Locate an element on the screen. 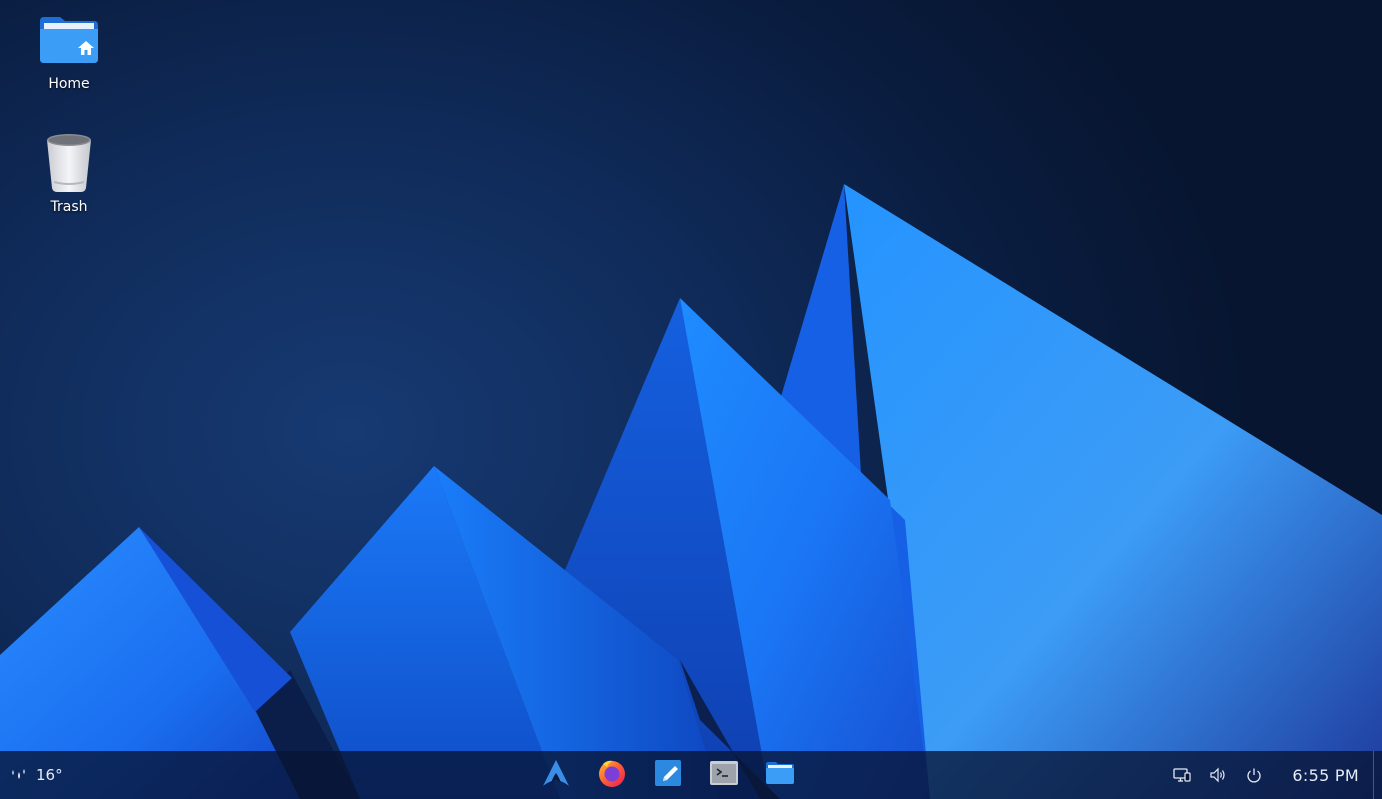 Image resolution: width=1382 pixels, height=799 pixels. task-manager is located at coordinates (668, 775).